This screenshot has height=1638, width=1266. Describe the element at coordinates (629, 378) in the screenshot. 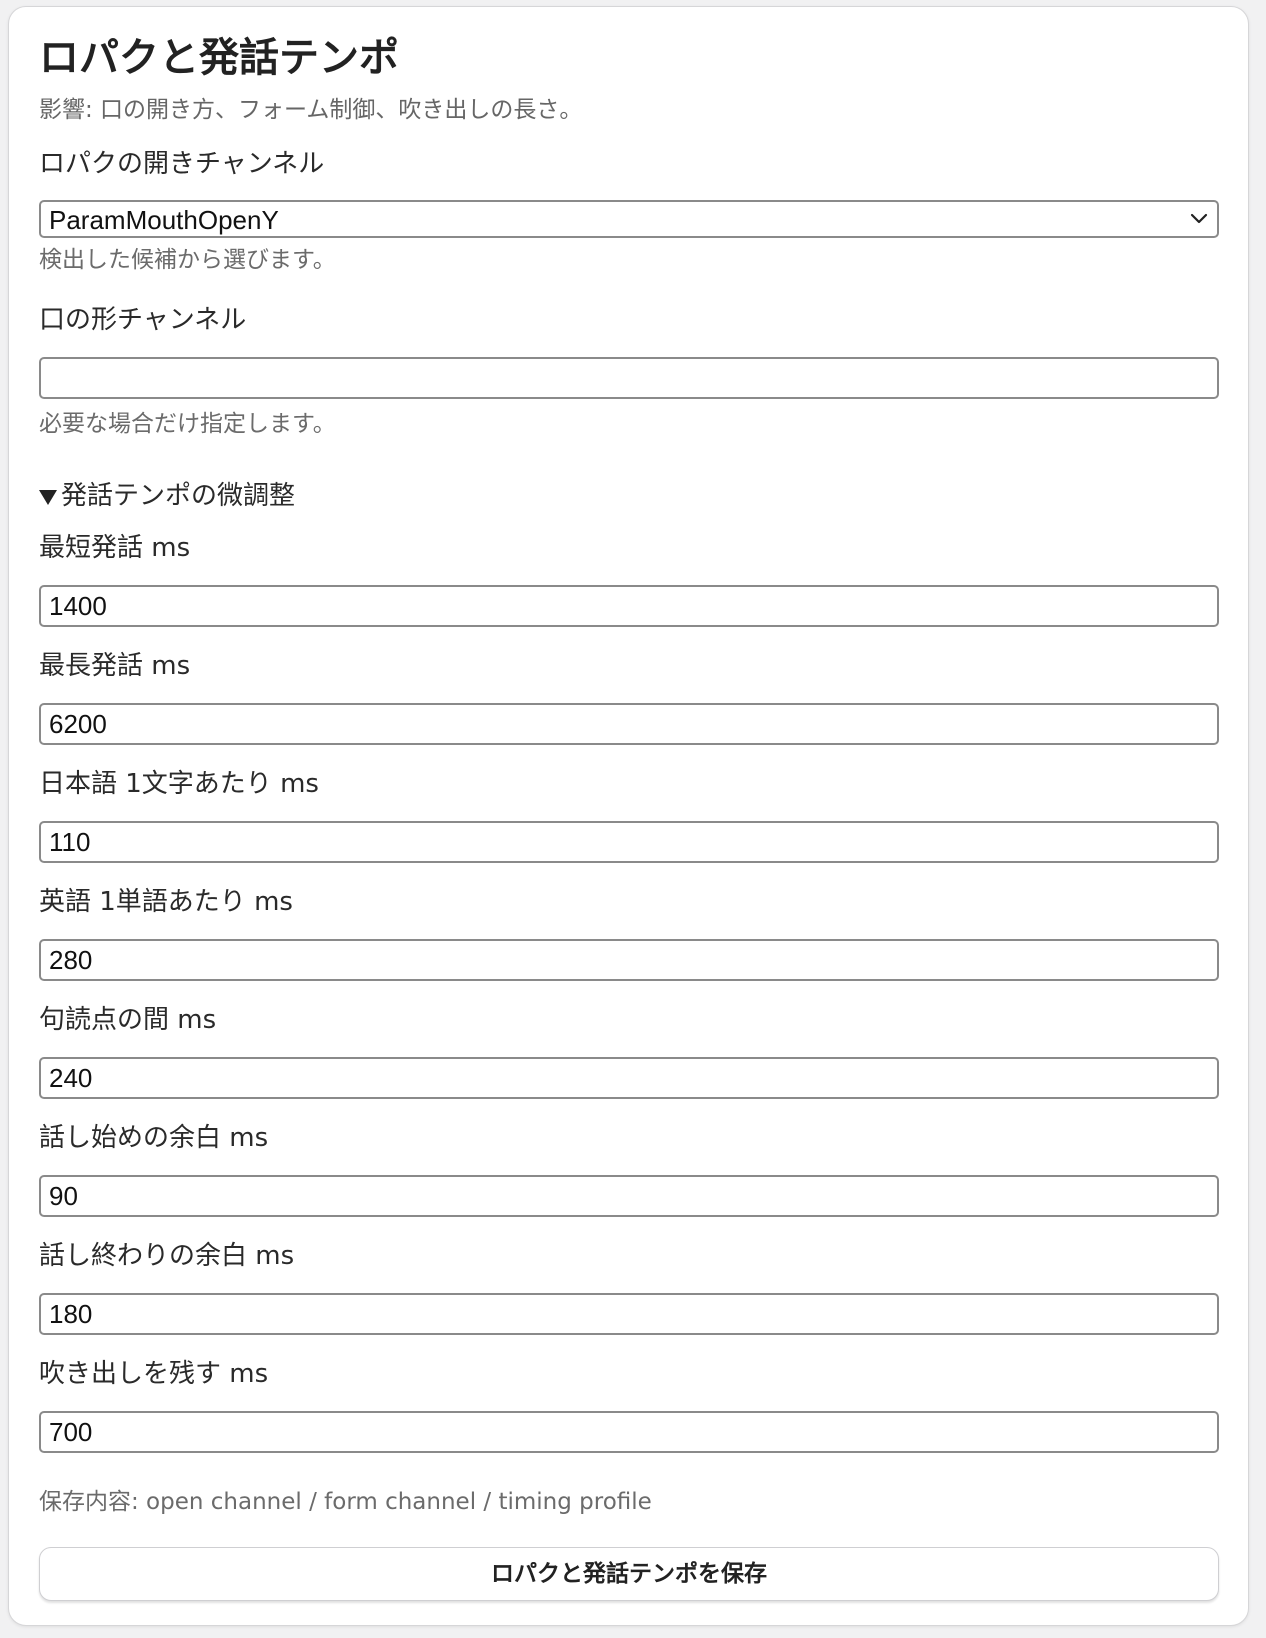

I see `form-channel-input` at that location.